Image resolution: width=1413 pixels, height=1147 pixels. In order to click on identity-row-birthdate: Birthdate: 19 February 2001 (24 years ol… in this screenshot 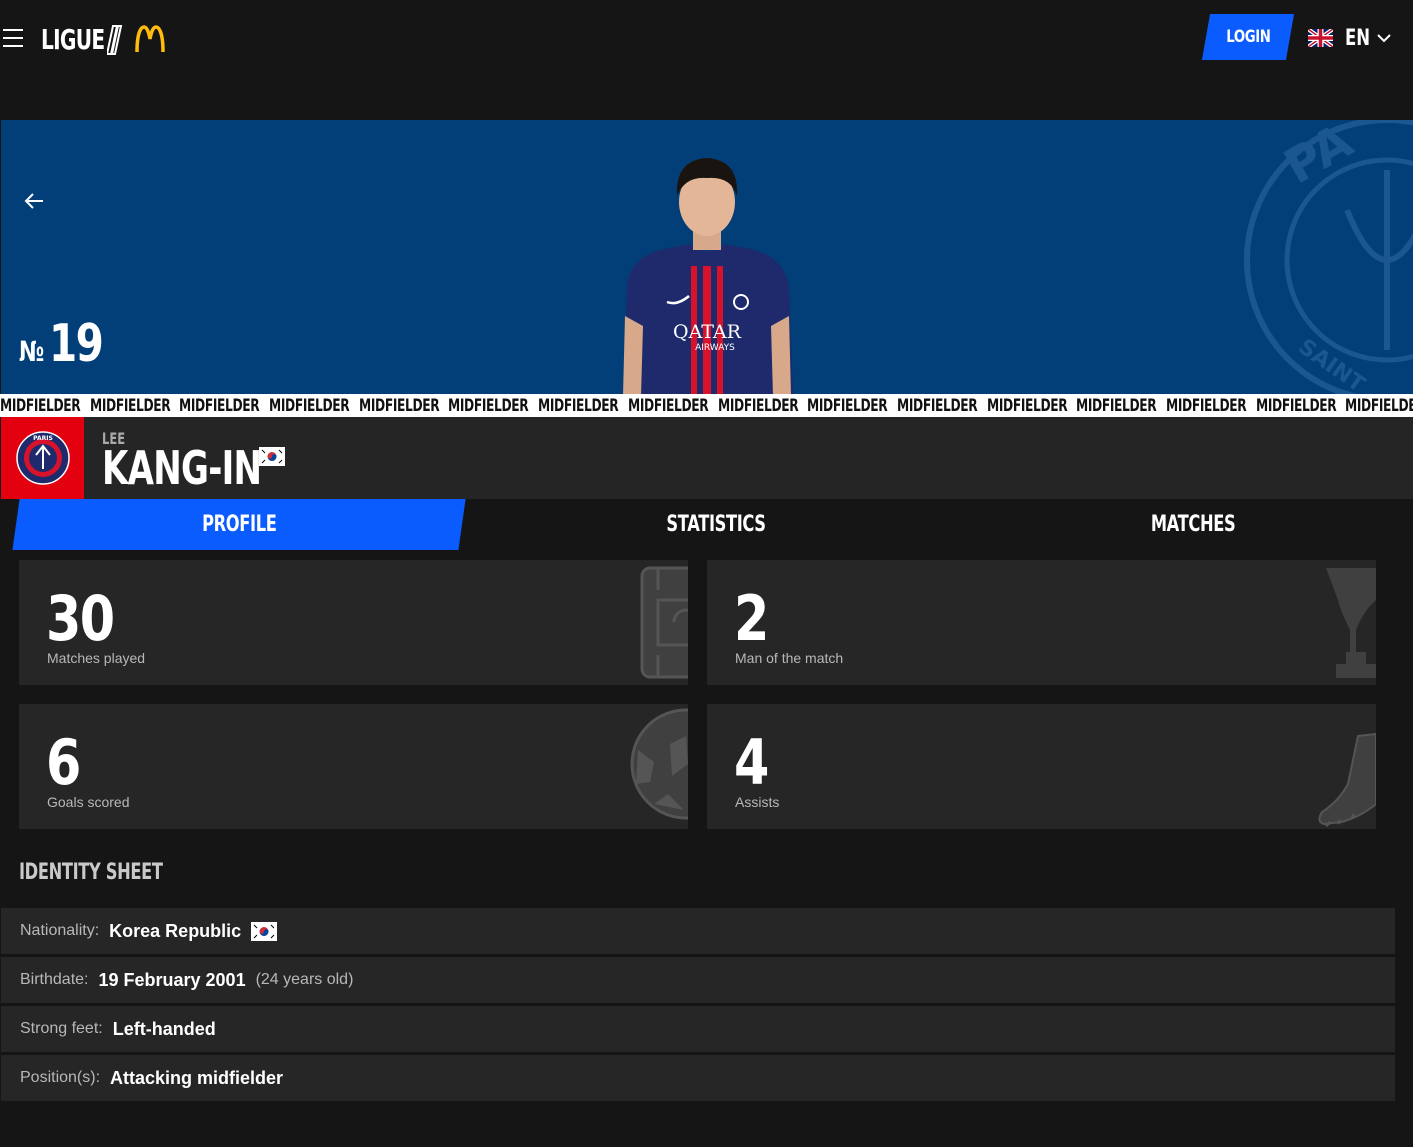, I will do `click(698, 980)`.